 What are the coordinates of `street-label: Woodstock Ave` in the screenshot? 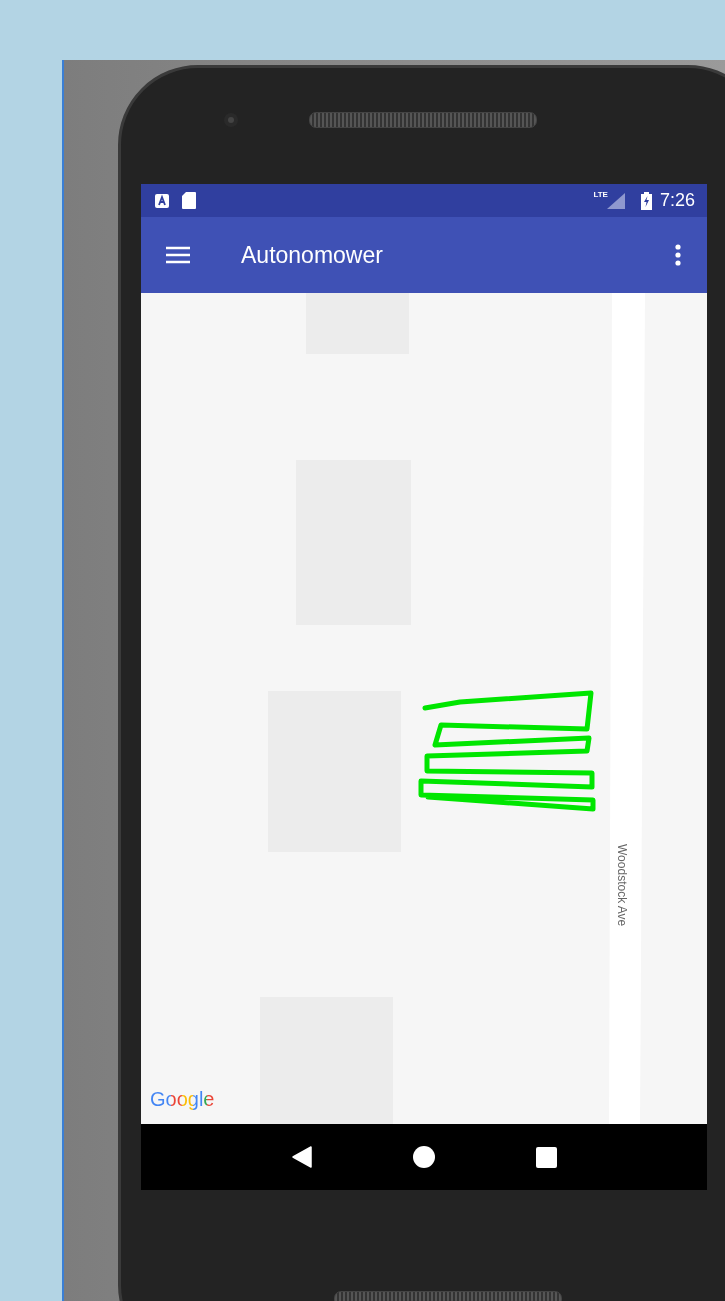 It's located at (622, 886).